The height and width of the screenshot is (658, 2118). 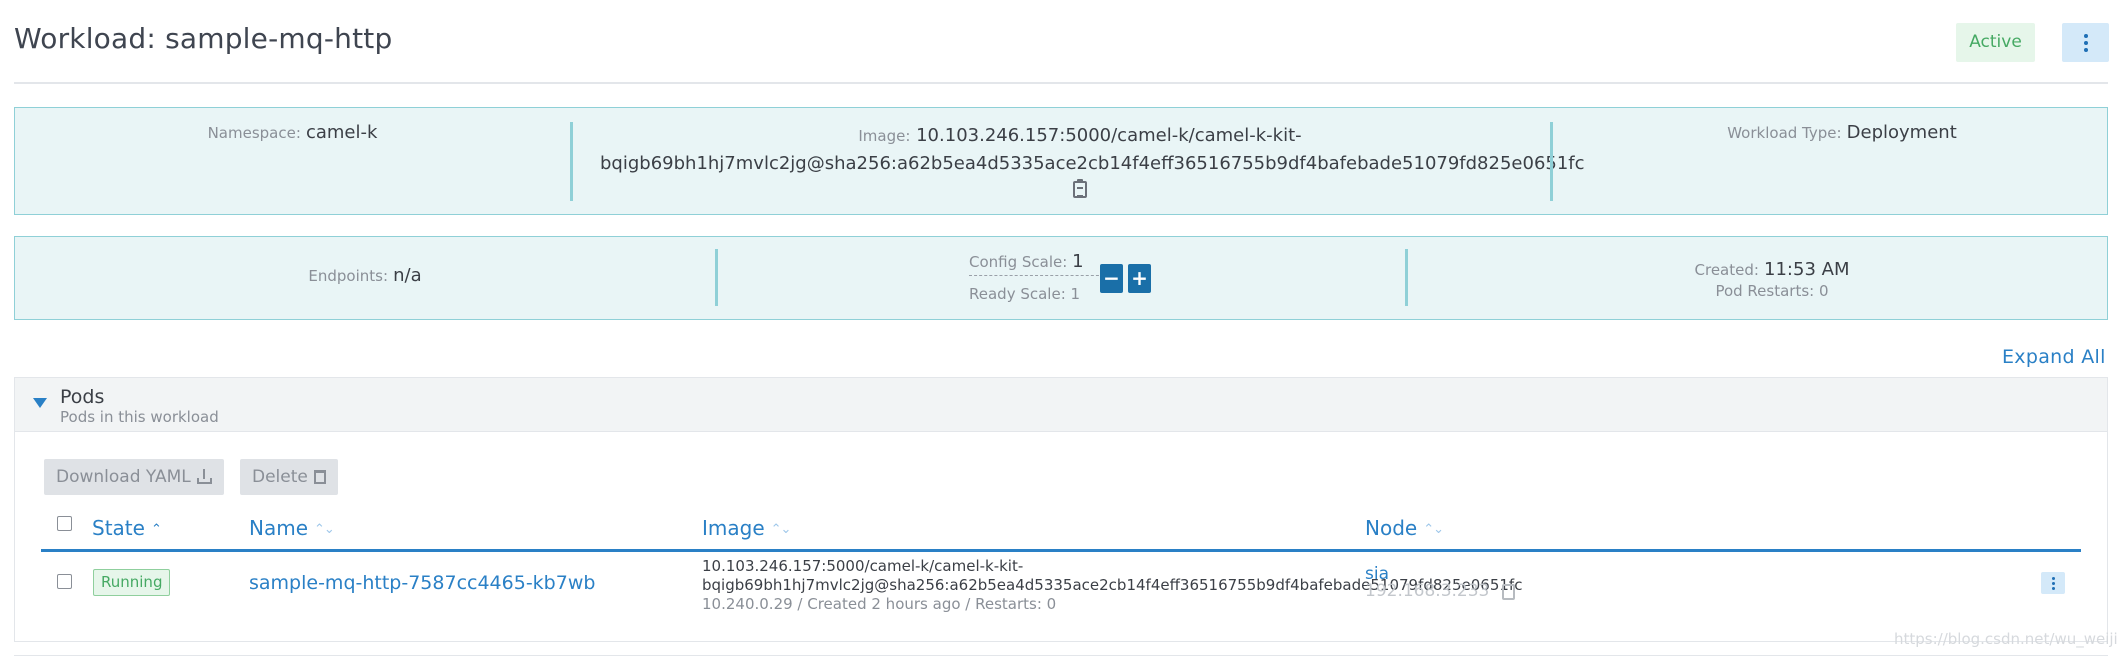 I want to click on config-scale-row: Config Scale: 1, so click(x=1036, y=263).